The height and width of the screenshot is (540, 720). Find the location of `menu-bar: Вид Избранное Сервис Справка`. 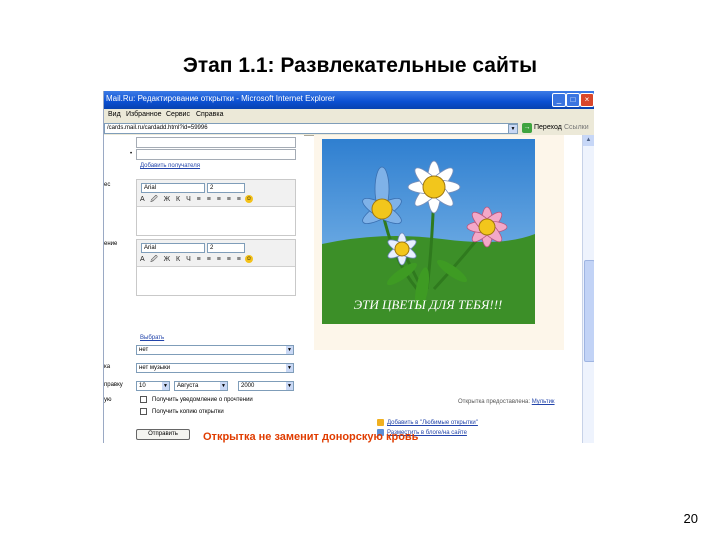

menu-bar: Вид Избранное Сервис Справка is located at coordinates (349, 115).